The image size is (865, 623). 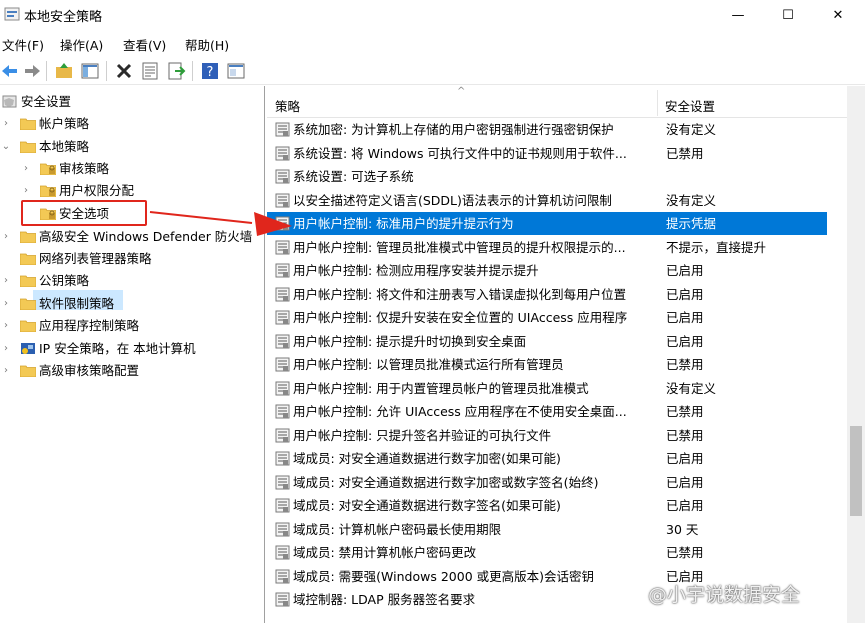 I want to click on title-bar: 本地安全策略 — ☐ ✕, so click(x=432, y=15).